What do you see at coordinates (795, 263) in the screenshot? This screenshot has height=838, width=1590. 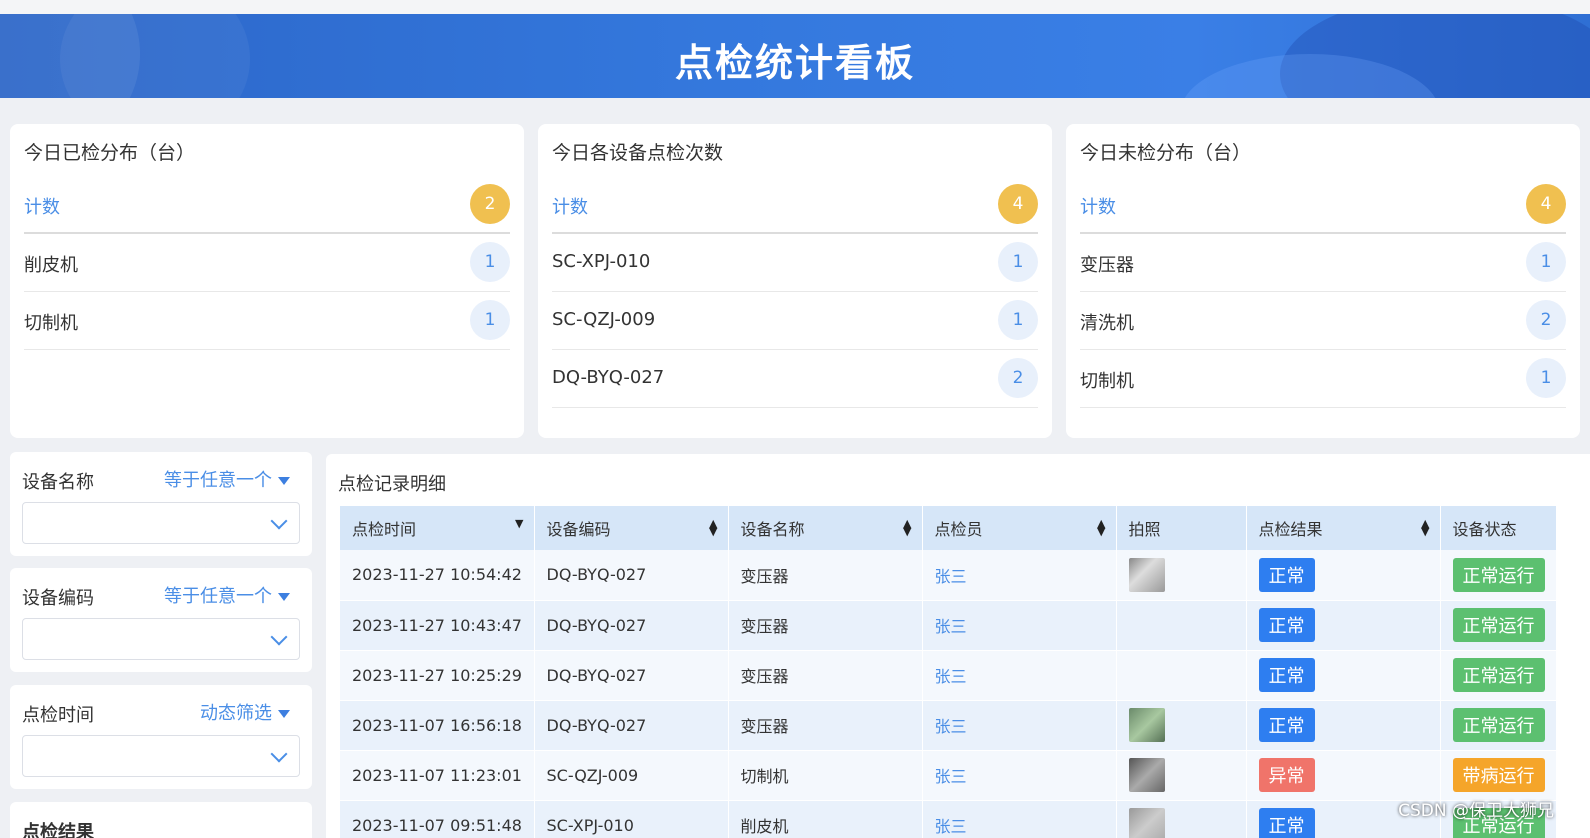 I see `stat-row: SC-XPJ-010 1` at bounding box center [795, 263].